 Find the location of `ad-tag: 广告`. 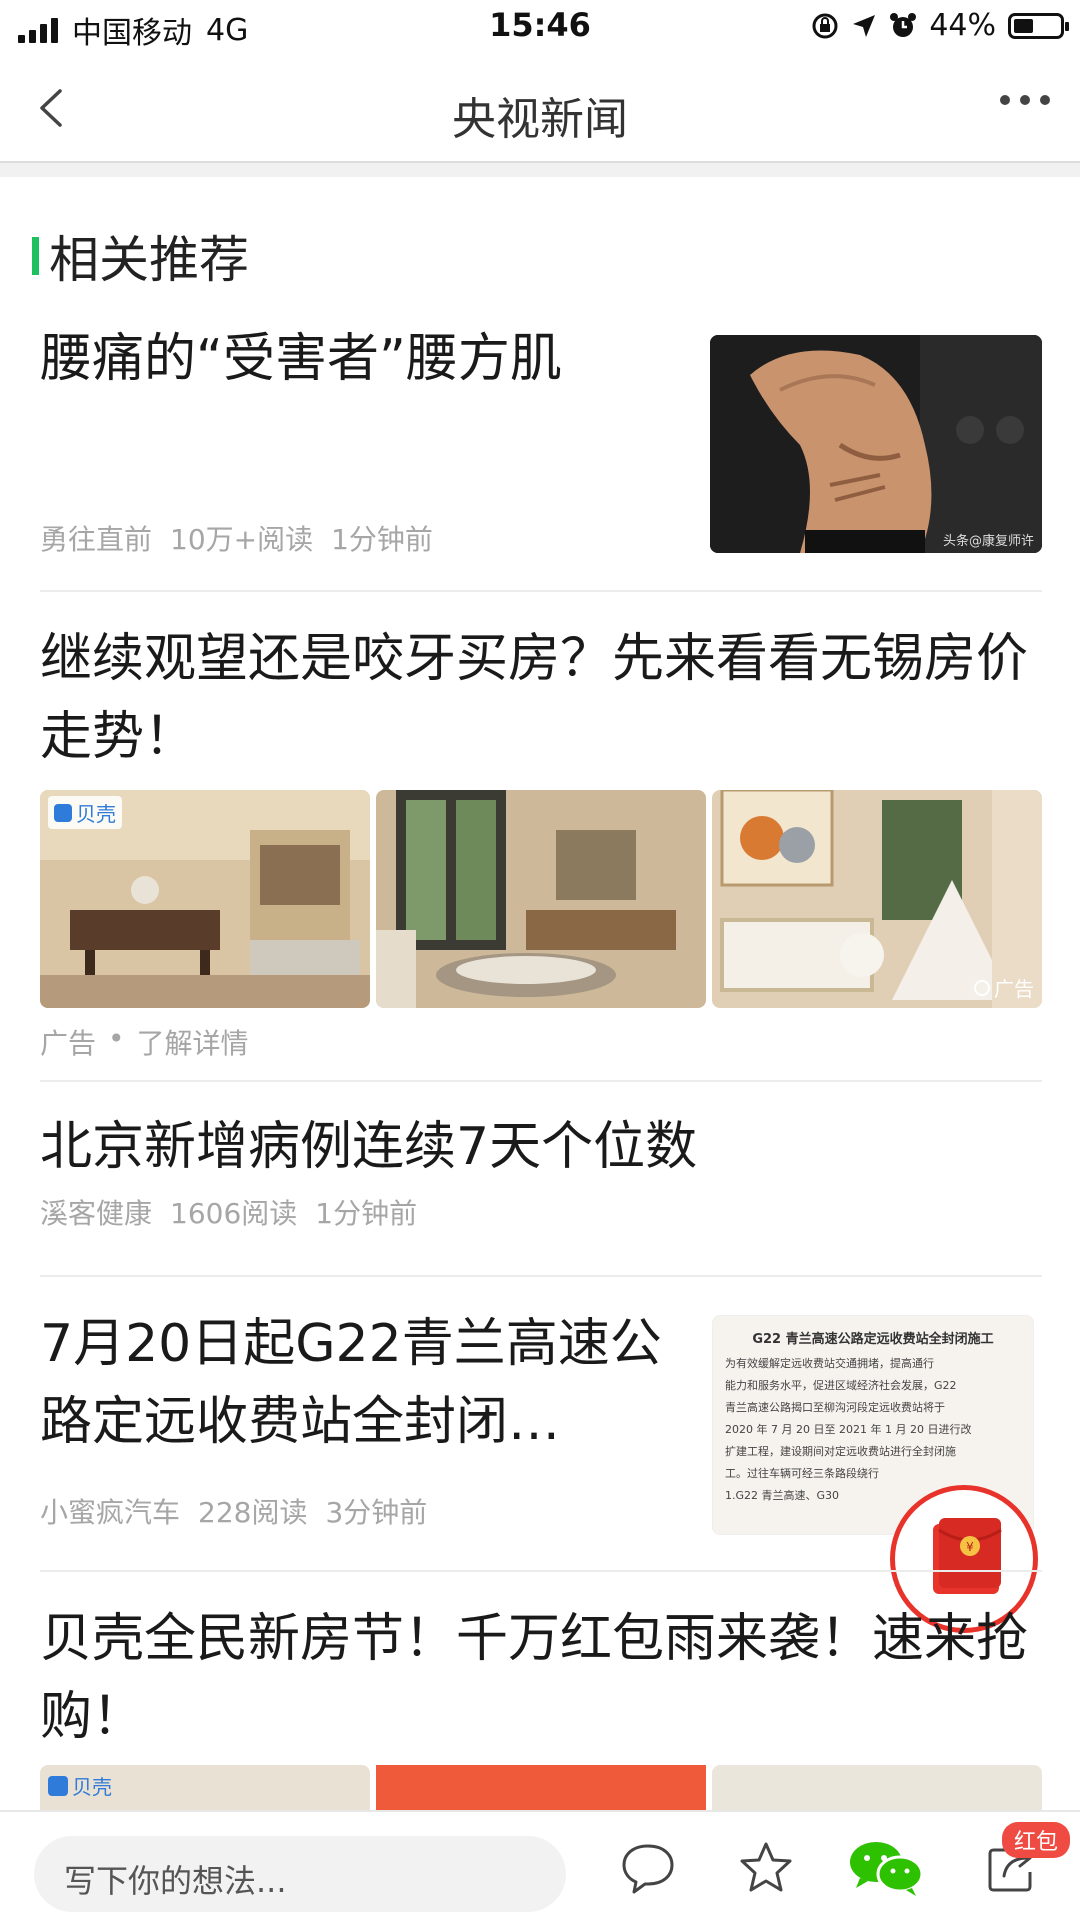

ad-tag: 广告 is located at coordinates (1004, 987).